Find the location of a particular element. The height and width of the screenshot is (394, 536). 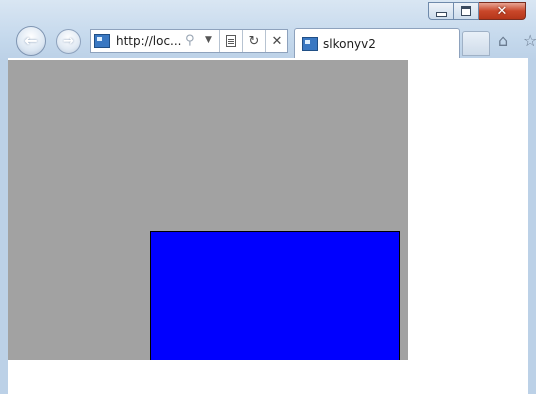

maximize-button is located at coordinates (466, 11).